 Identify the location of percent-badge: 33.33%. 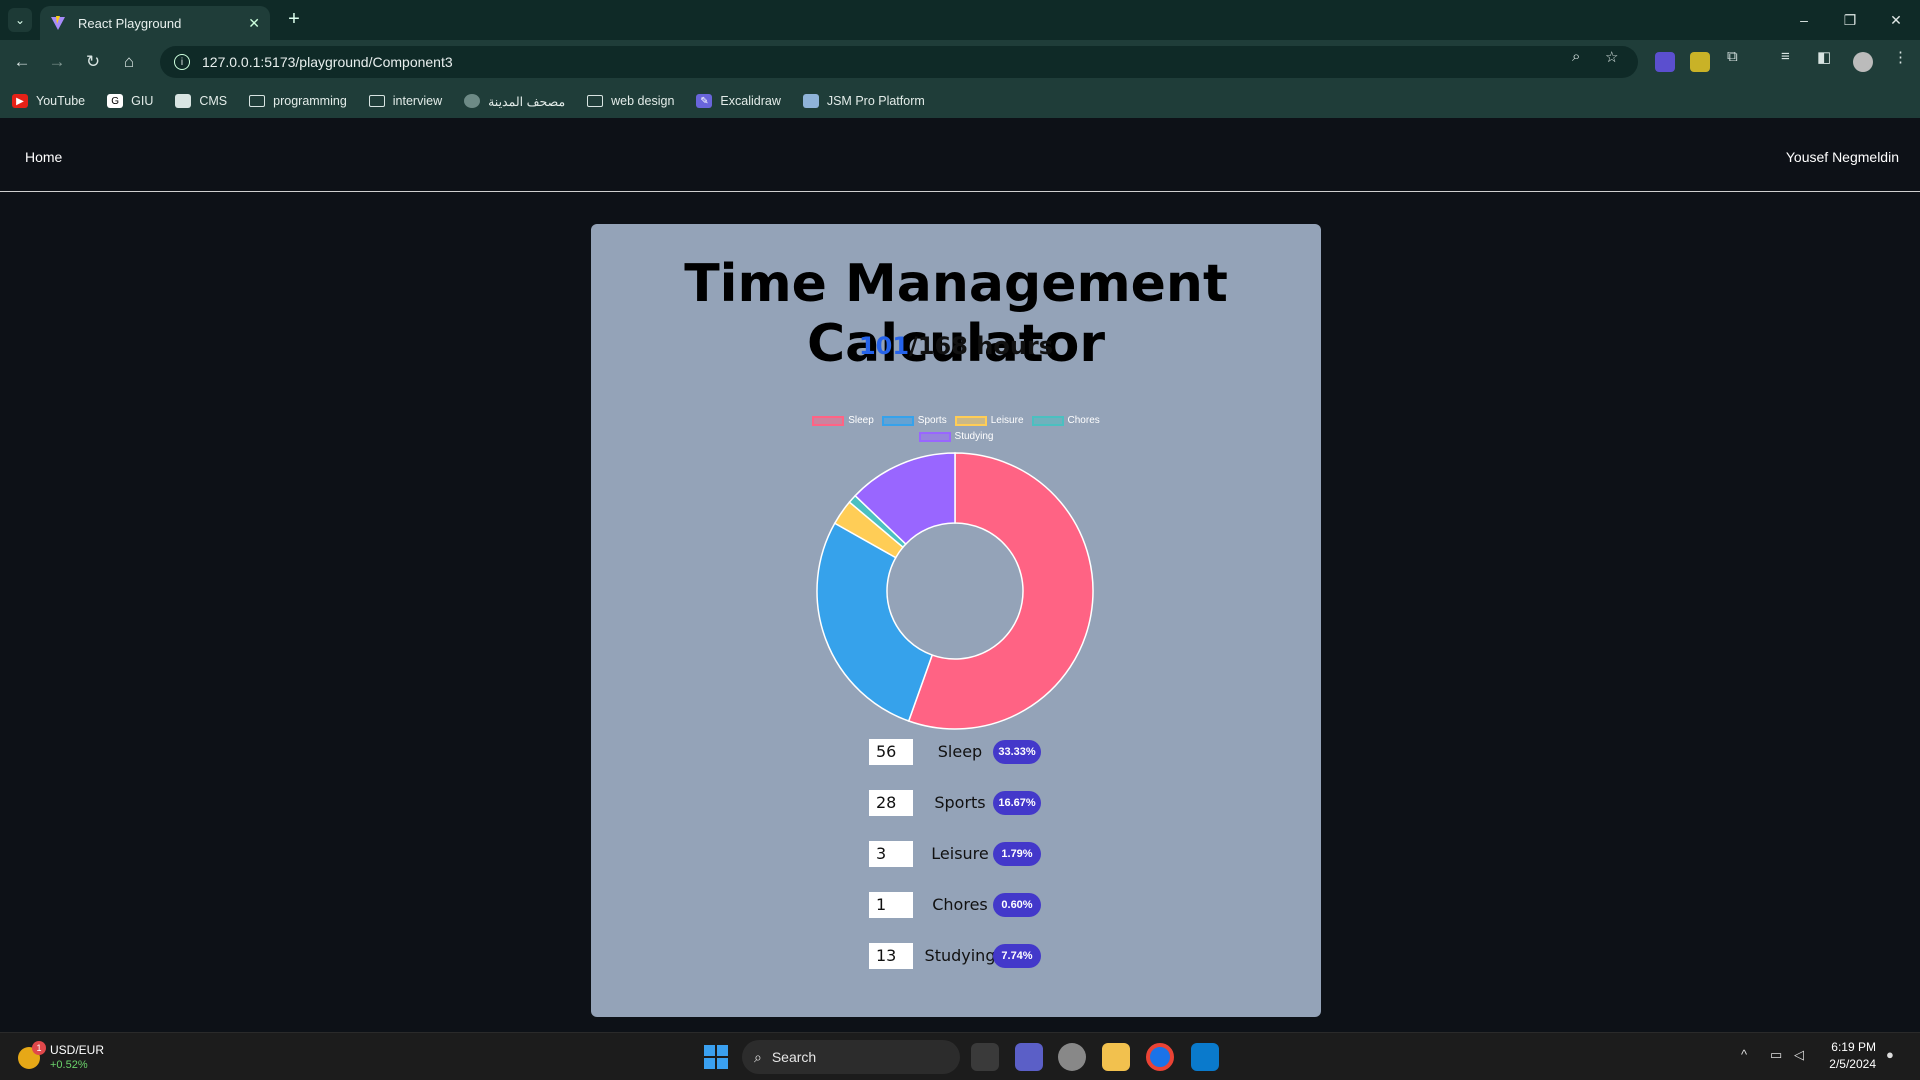
(1017, 752).